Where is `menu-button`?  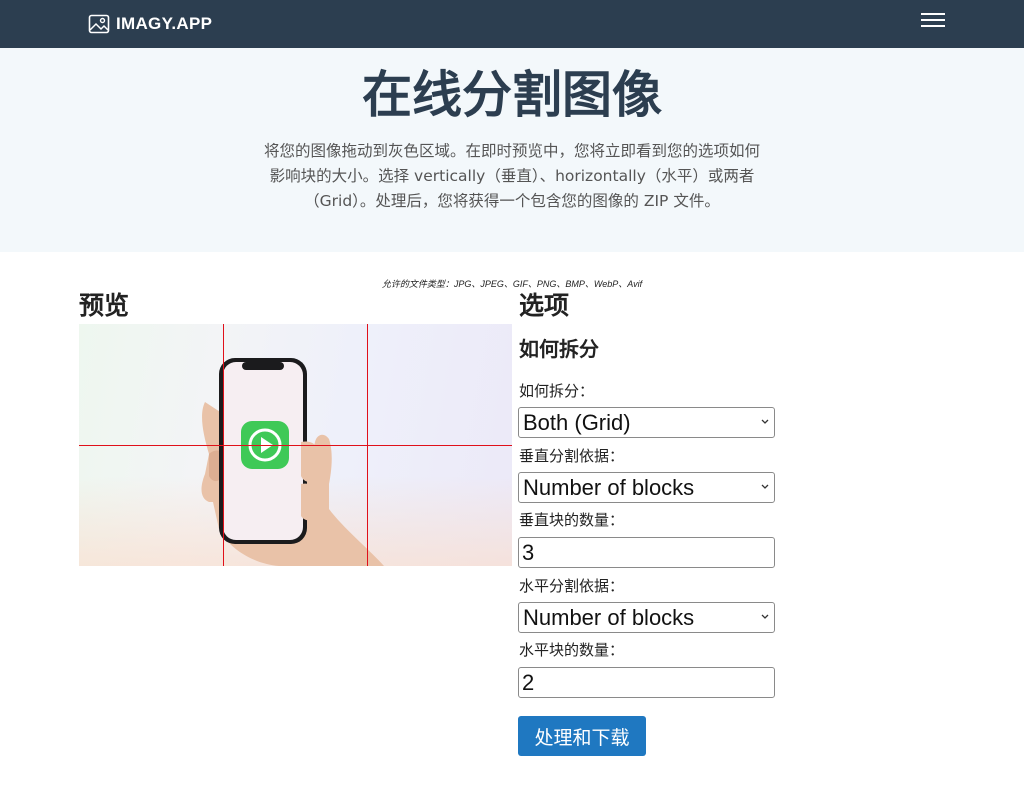
menu-button is located at coordinates (933, 21).